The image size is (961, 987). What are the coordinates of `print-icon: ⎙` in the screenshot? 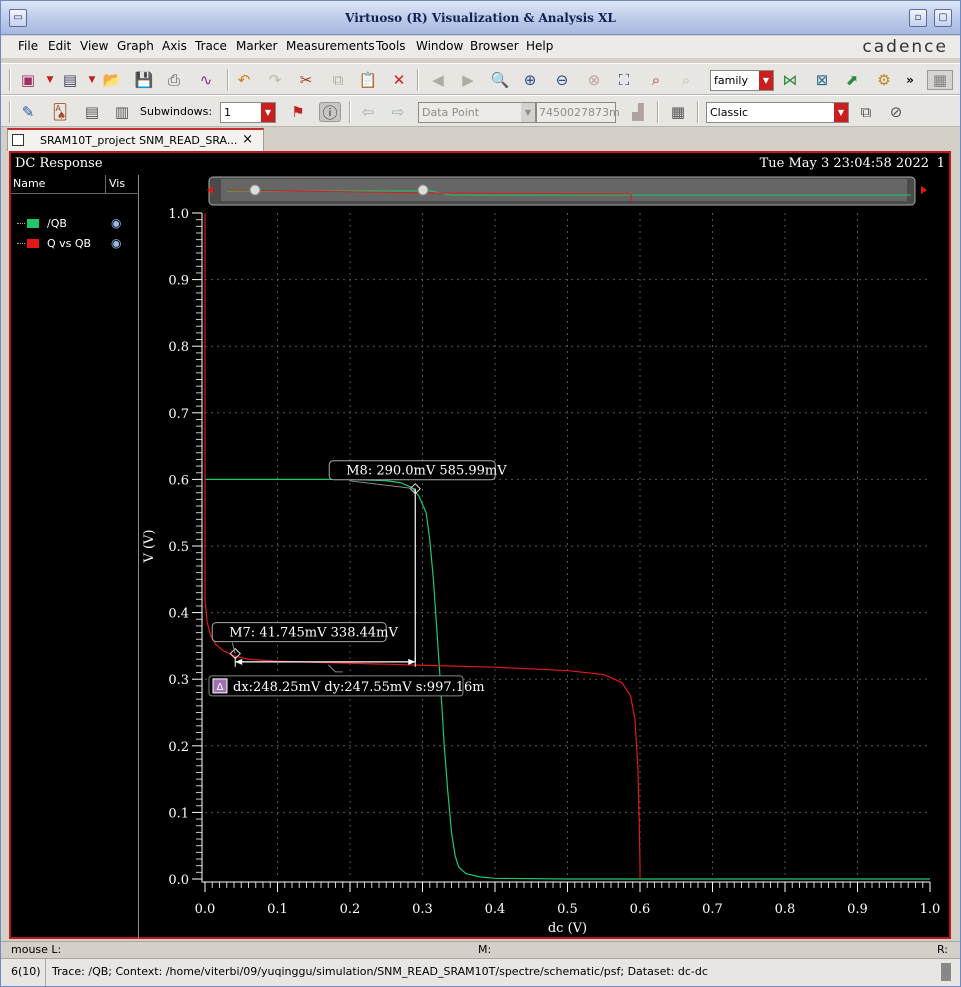 It's located at (174, 80).